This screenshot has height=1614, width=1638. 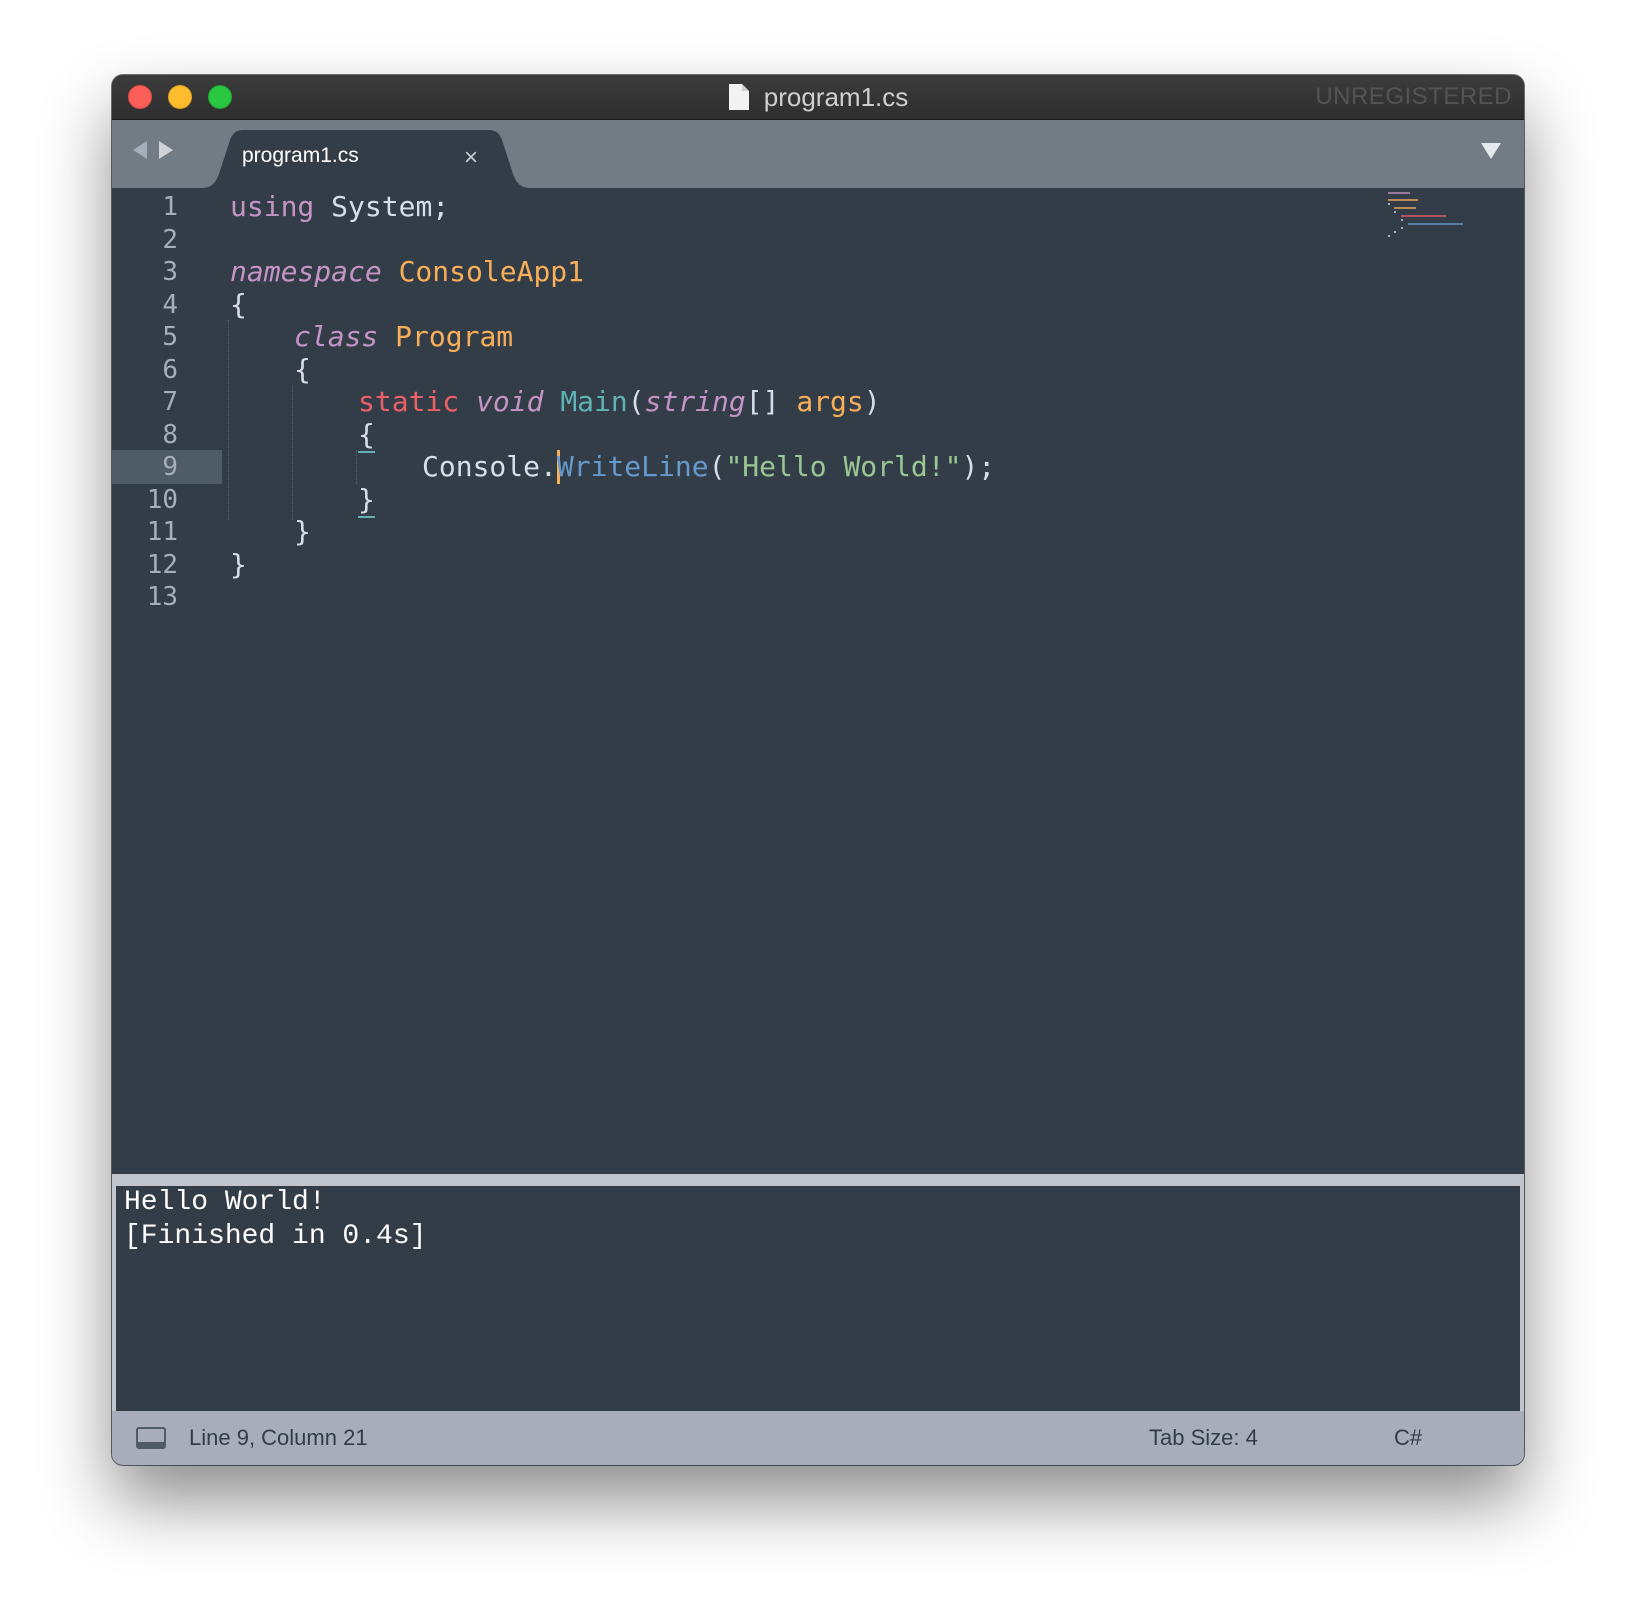 I want to click on code-line-1: using System;, so click(x=339, y=207).